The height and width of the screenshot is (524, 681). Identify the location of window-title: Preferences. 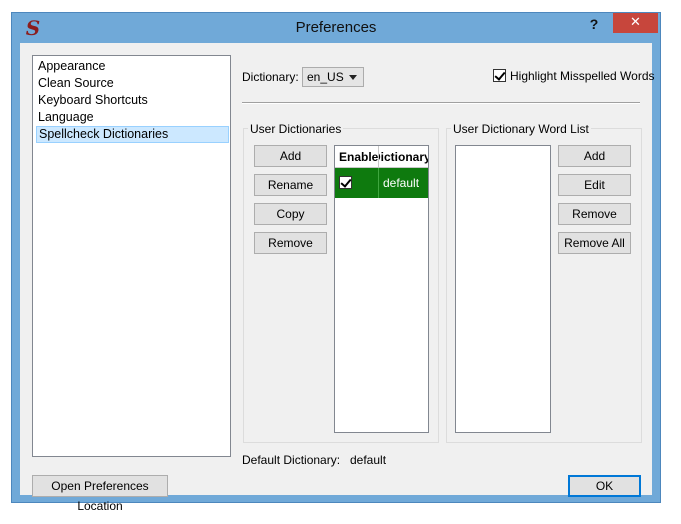
(336, 27).